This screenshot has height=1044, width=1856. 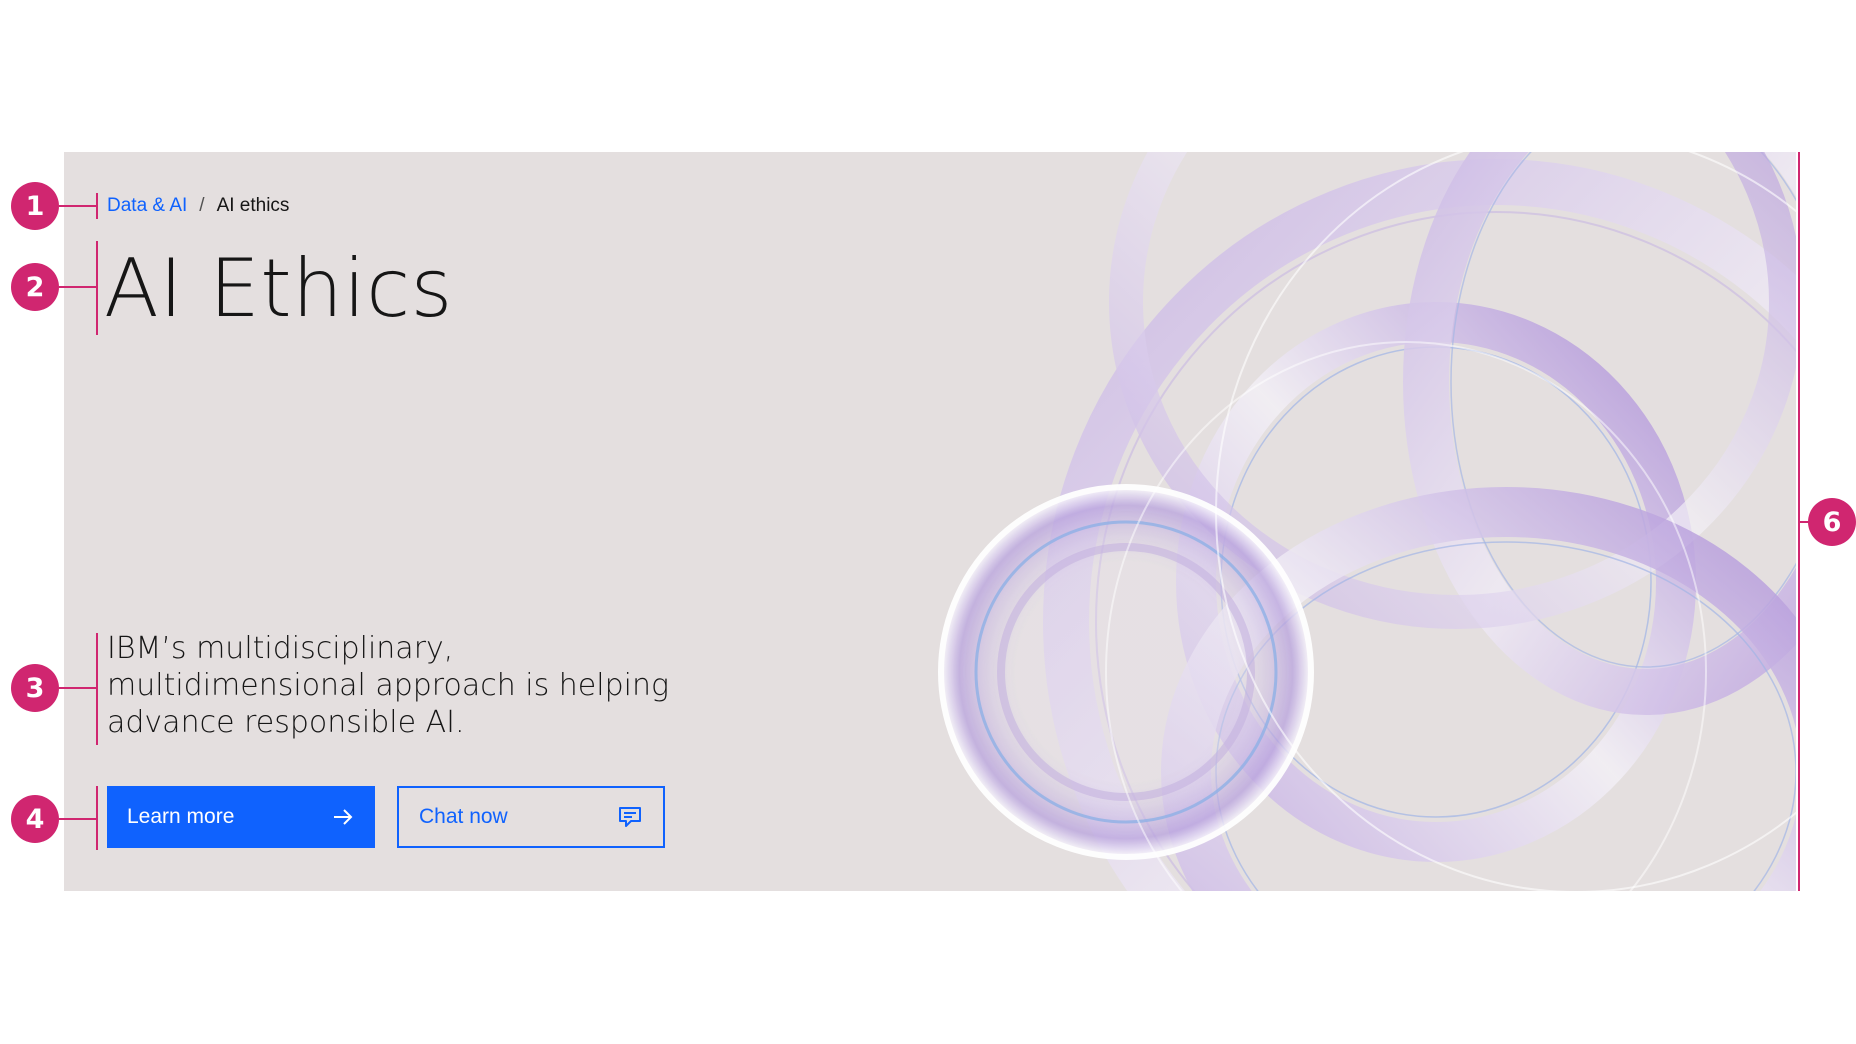 What do you see at coordinates (253, 205) in the screenshot?
I see `breadcrumb-current: AI ethics` at bounding box center [253, 205].